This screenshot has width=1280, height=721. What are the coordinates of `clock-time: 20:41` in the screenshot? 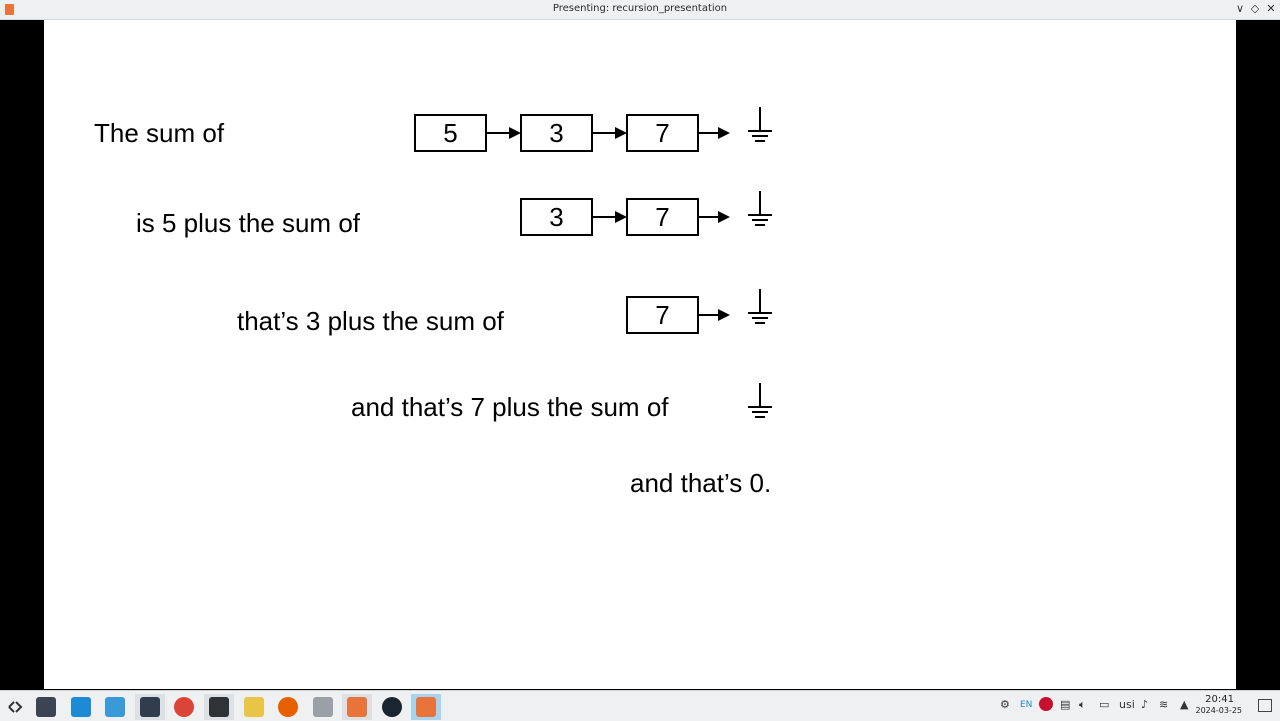 It's located at (1219, 699).